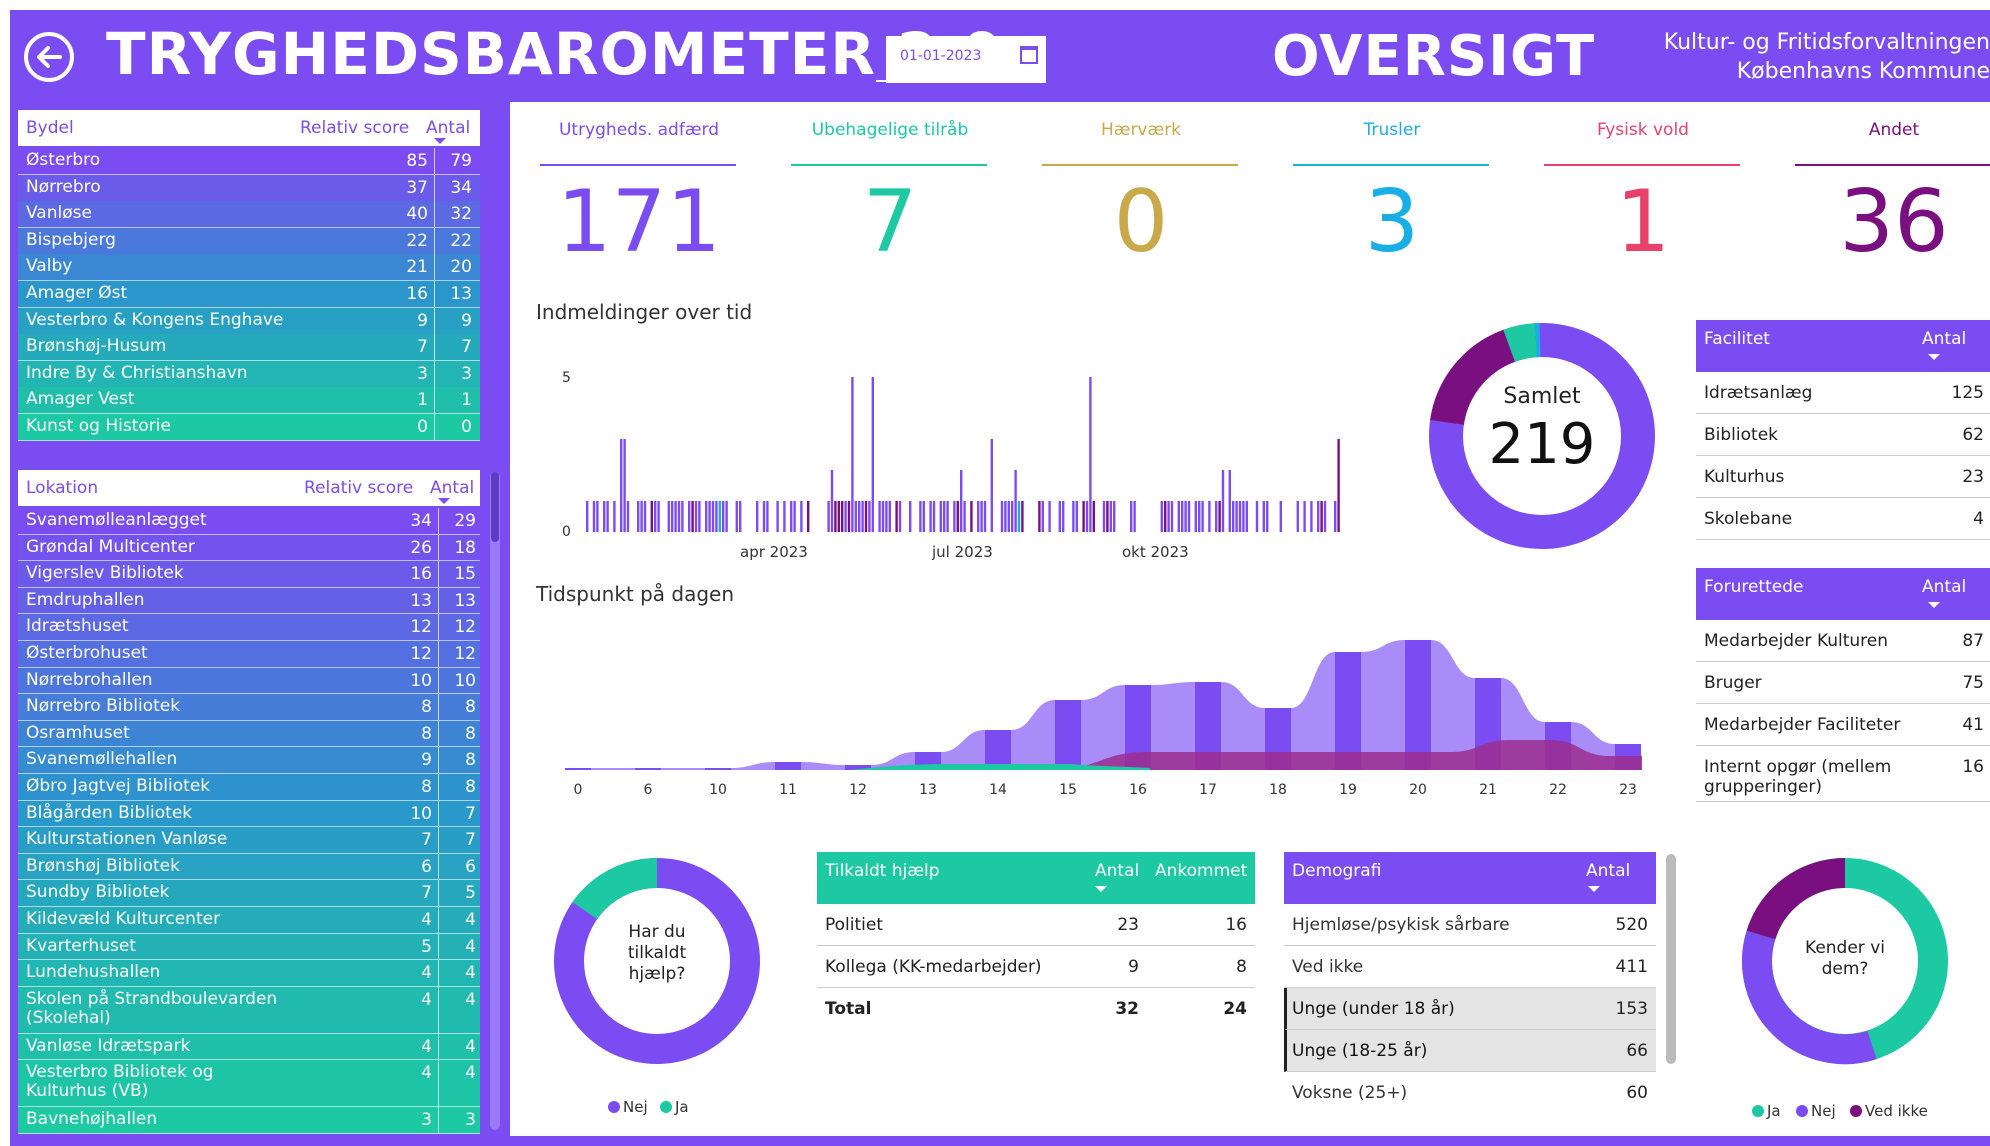  Describe the element at coordinates (674, 1107) in the screenshot. I see `help-legend-ja: Ja` at that location.